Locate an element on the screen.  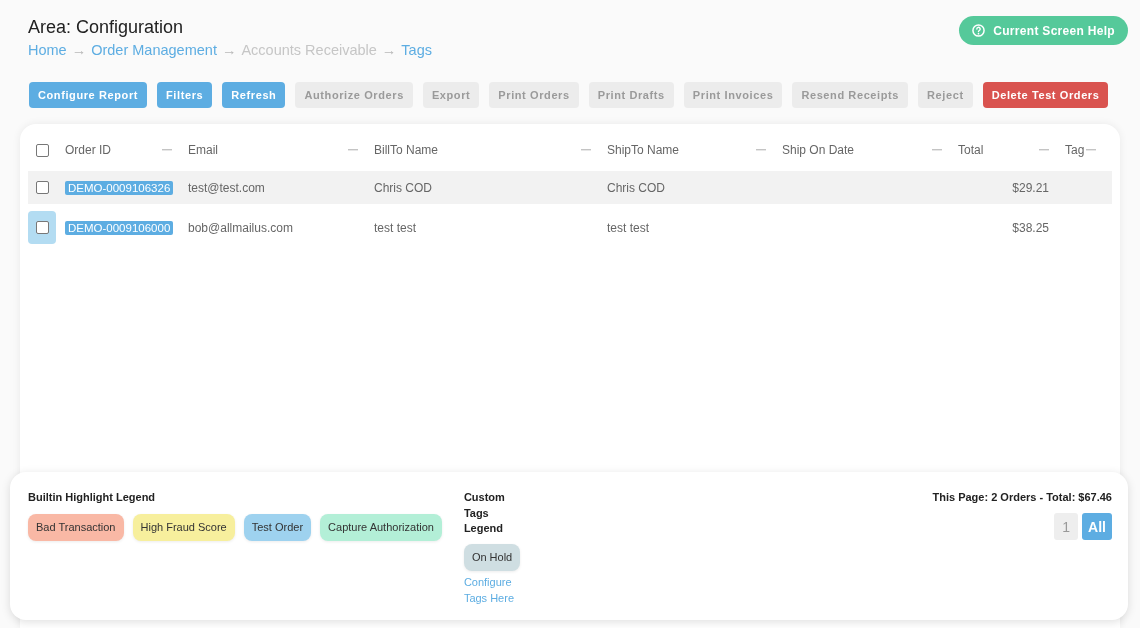
help-icon is located at coordinates (979, 30).